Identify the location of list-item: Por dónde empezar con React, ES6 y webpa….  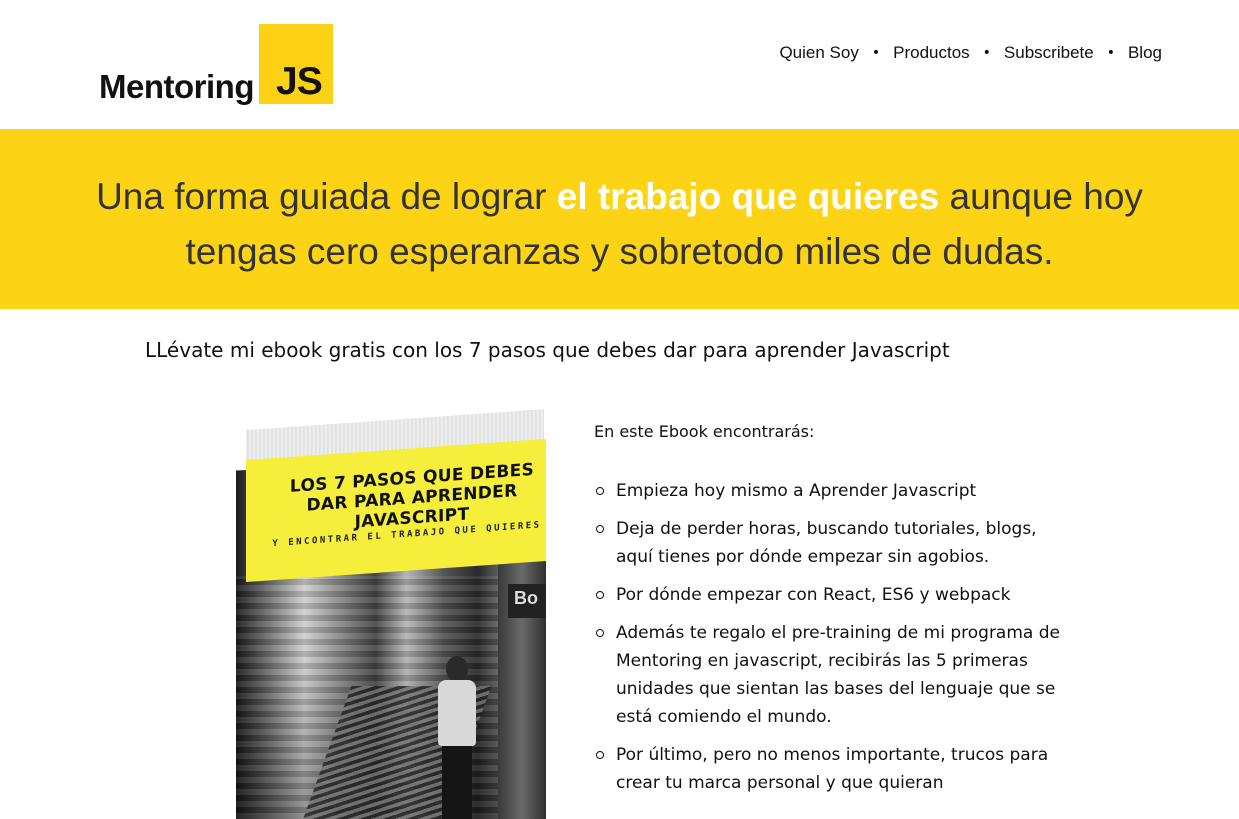
(829, 595).